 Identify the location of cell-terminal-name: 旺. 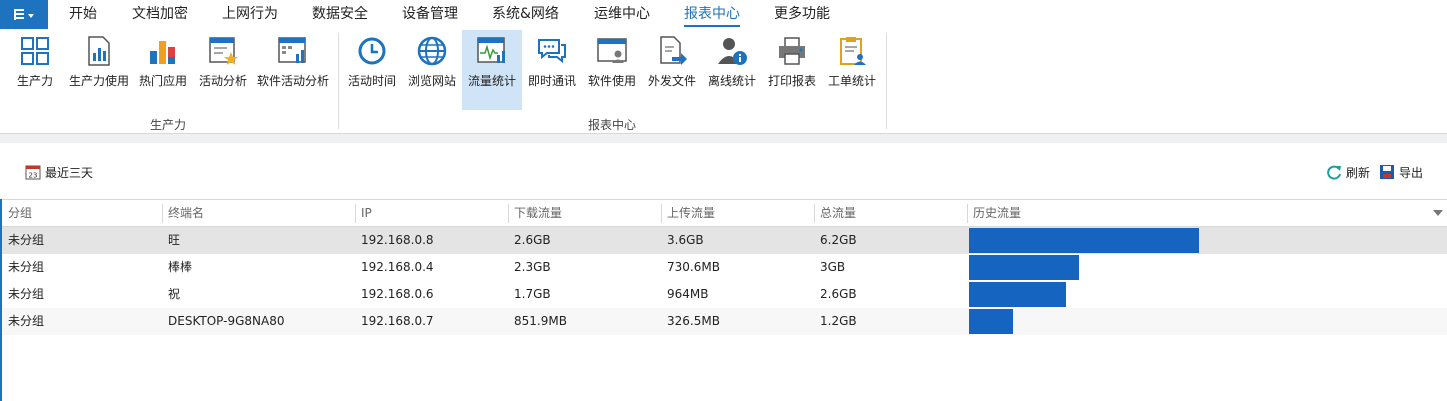
(174, 240).